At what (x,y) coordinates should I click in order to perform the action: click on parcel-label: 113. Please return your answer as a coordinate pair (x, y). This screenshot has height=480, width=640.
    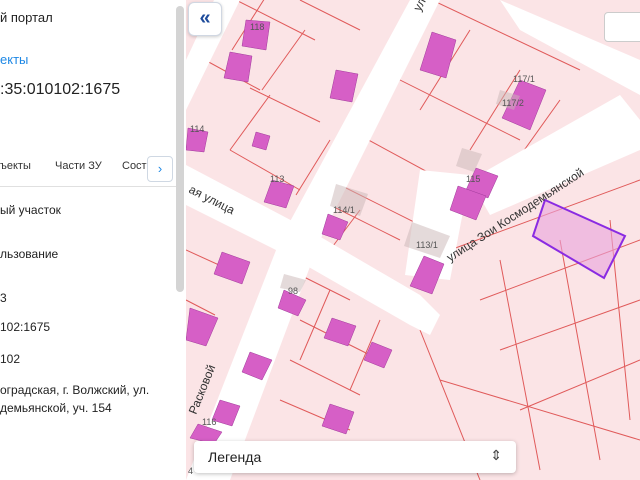
    Looking at the image, I should click on (277, 179).